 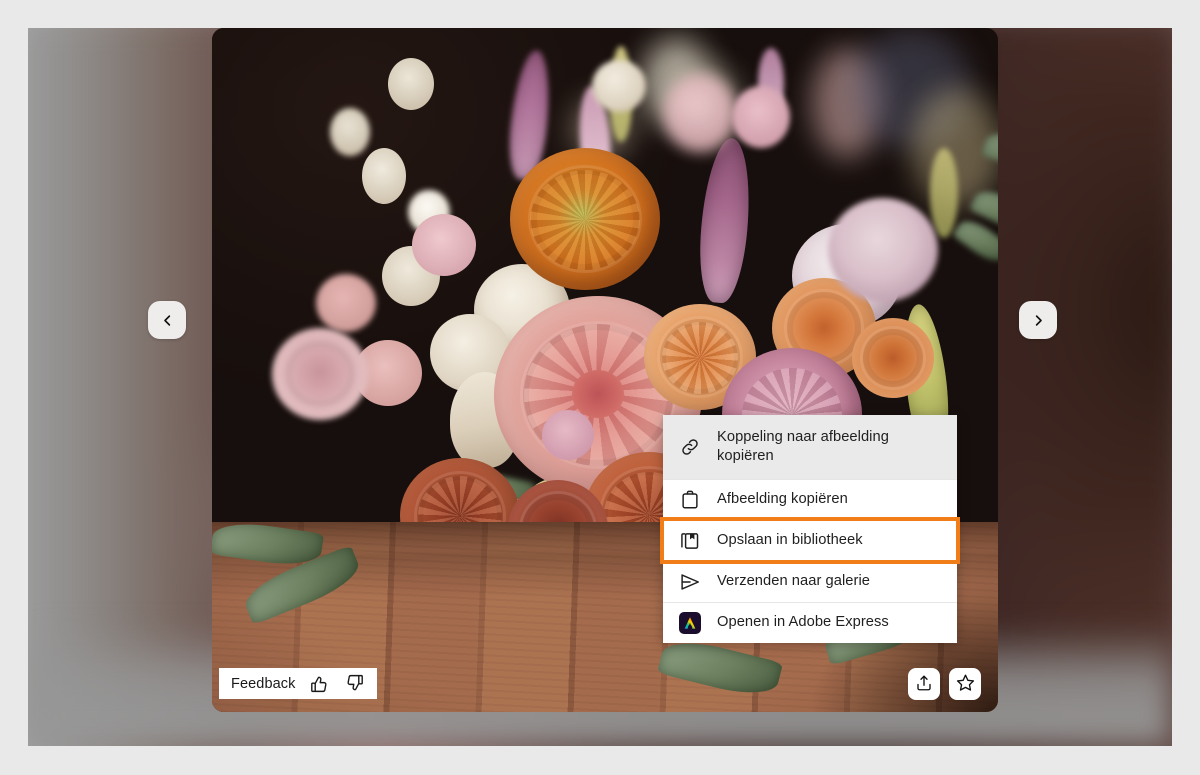 I want to click on adobe-express-logo-tile, so click(x=690, y=622).